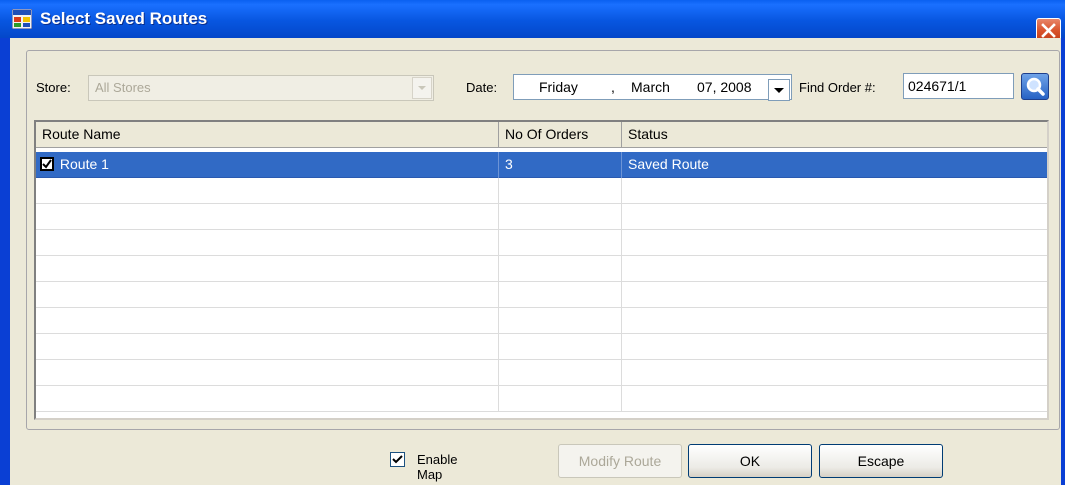 This screenshot has width=1065, height=485. I want to click on date-month: March, so click(650, 87).